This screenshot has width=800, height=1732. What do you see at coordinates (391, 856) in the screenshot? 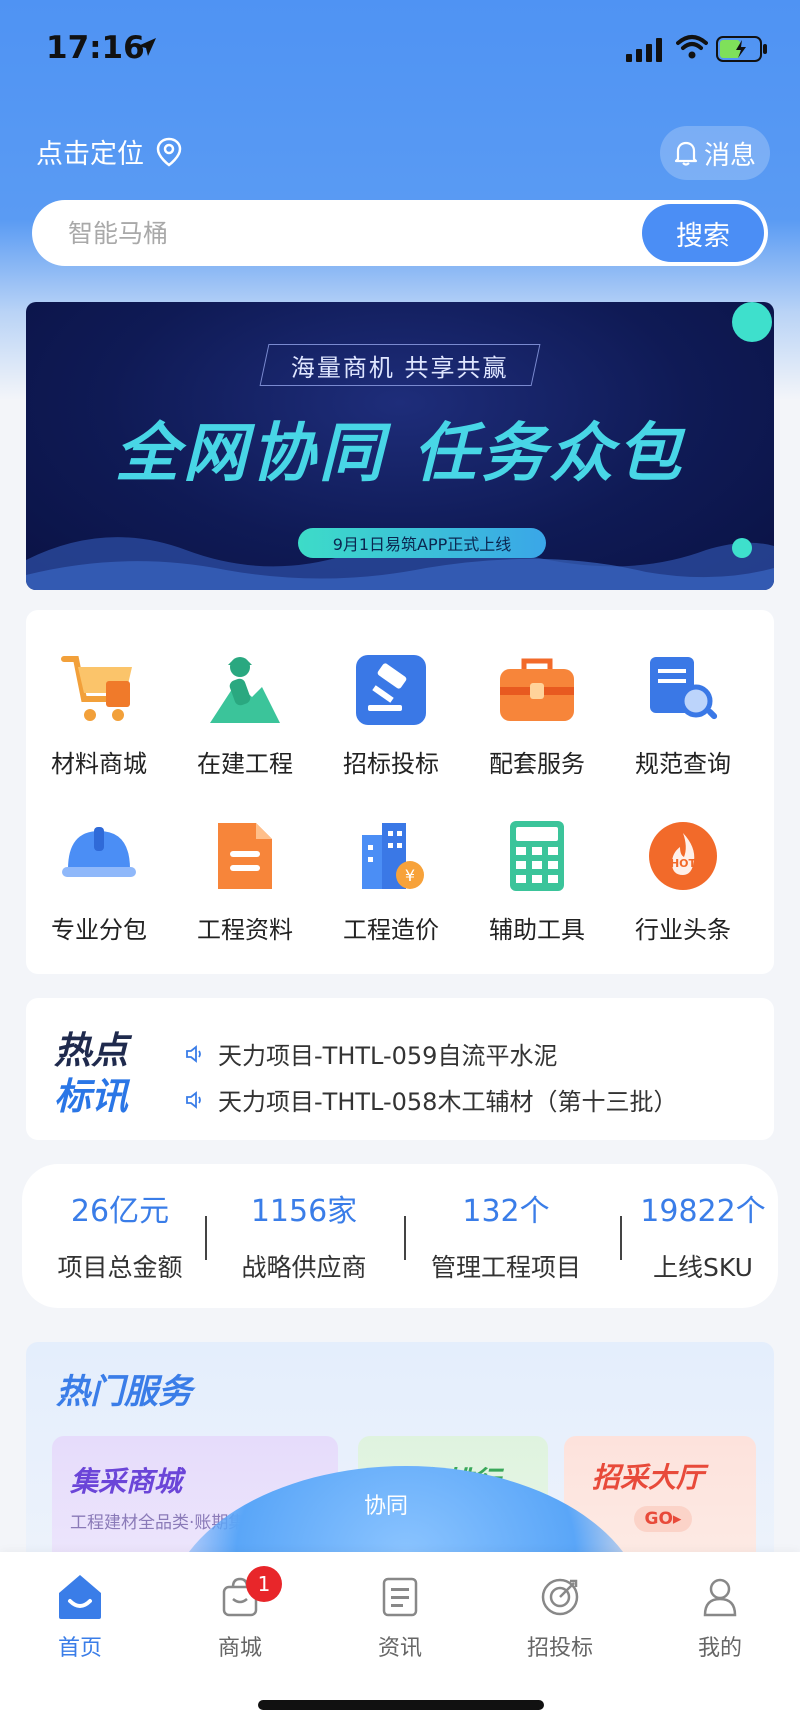
I see `building-price-icon: ¥` at bounding box center [391, 856].